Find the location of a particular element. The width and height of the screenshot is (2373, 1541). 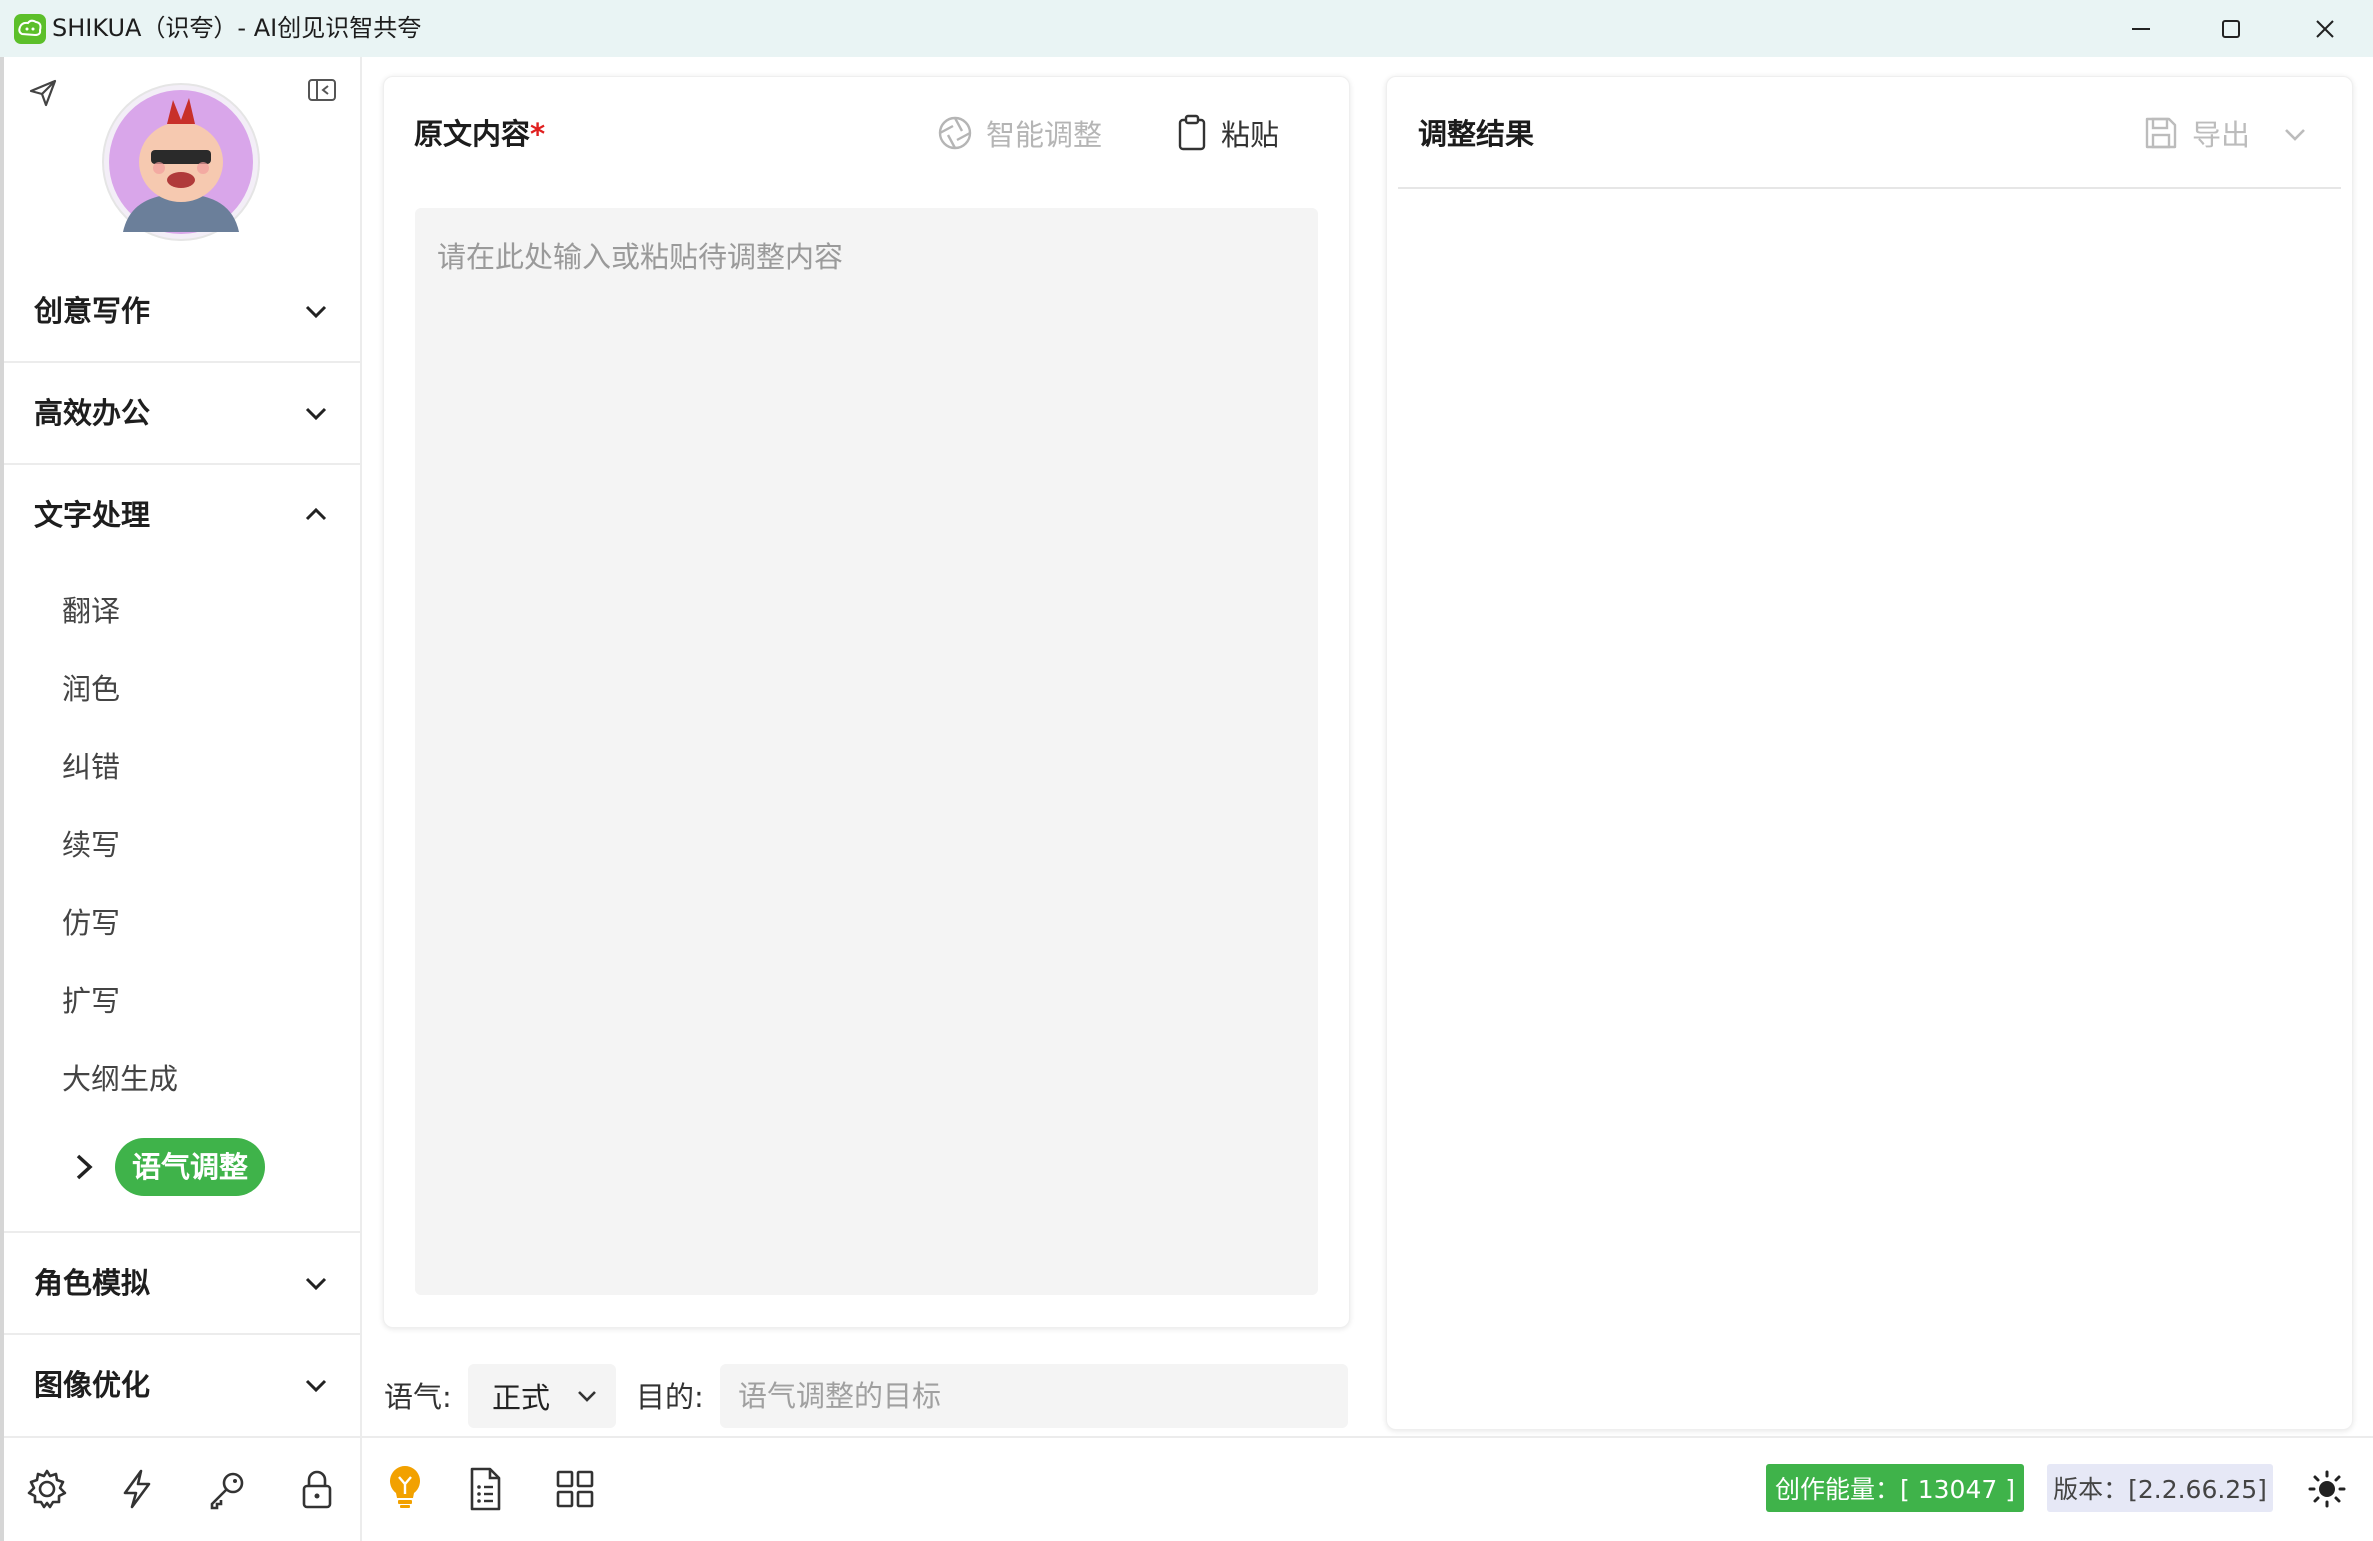

chevron-up-icon is located at coordinates (316, 514).